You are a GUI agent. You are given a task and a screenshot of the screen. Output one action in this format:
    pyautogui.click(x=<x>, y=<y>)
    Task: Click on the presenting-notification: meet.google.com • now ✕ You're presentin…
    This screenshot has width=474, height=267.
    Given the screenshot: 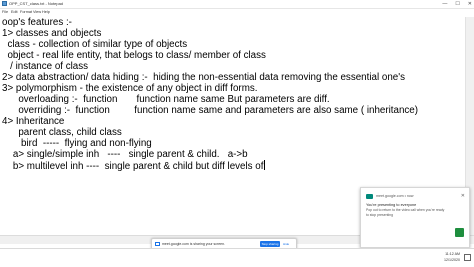 What is the action you would take?
    pyautogui.click(x=415, y=217)
    